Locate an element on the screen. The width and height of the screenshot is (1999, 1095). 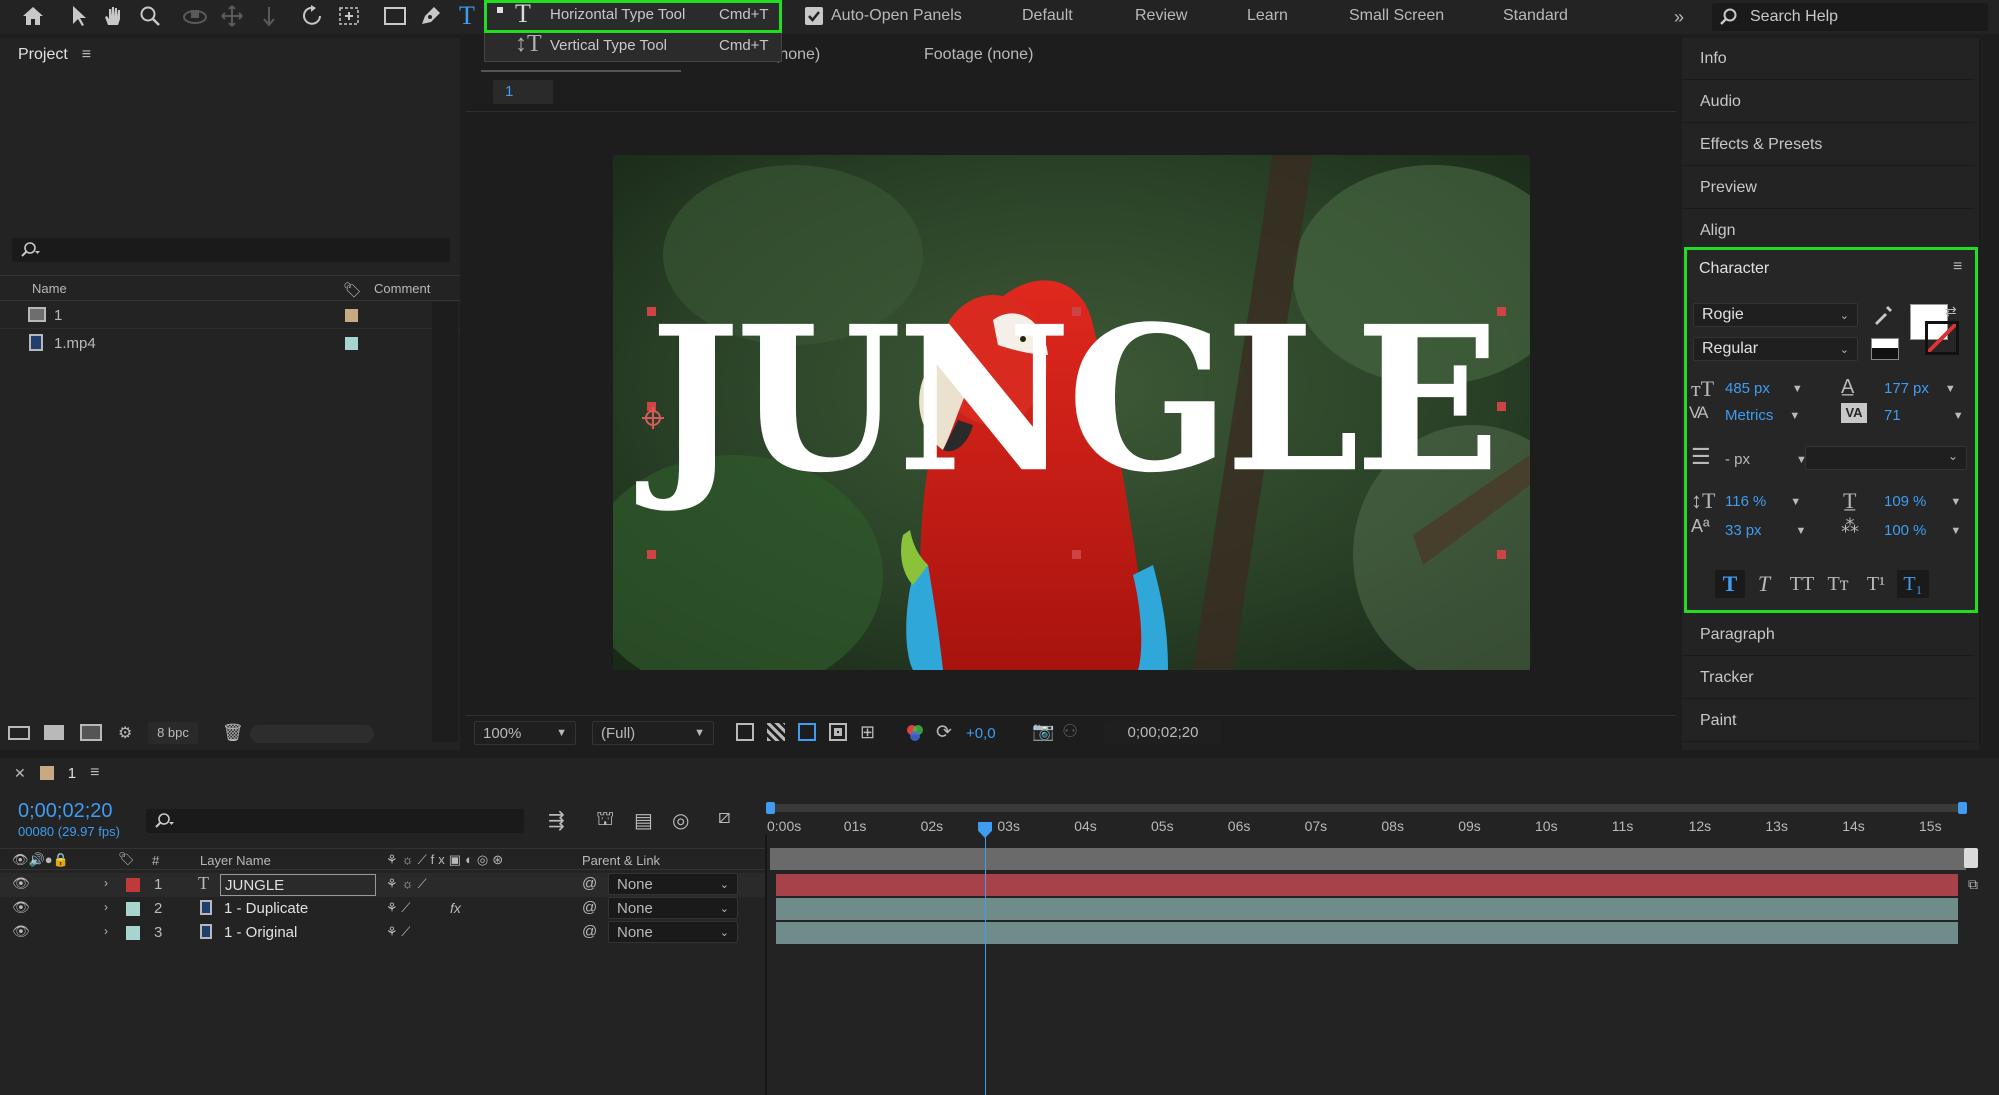
panel-preview: Preview is located at coordinates (1828, 188).